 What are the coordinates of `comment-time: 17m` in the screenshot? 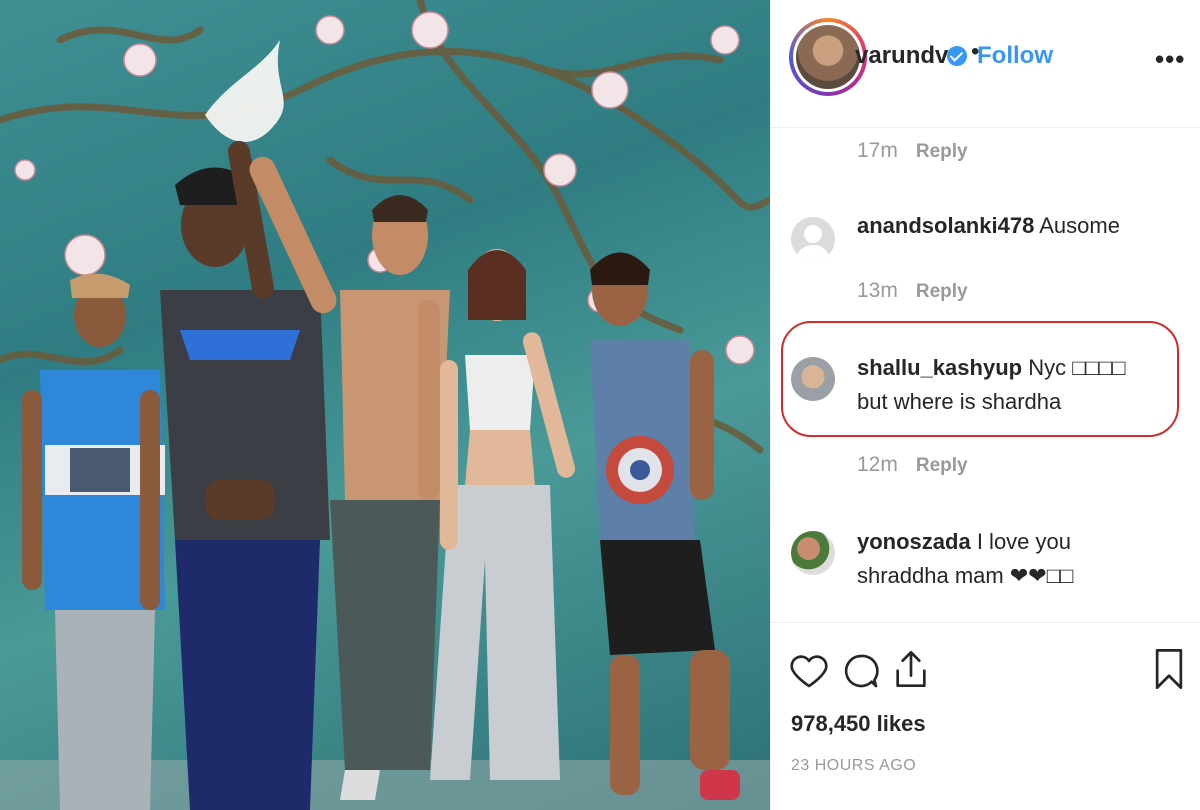 It's located at (877, 150).